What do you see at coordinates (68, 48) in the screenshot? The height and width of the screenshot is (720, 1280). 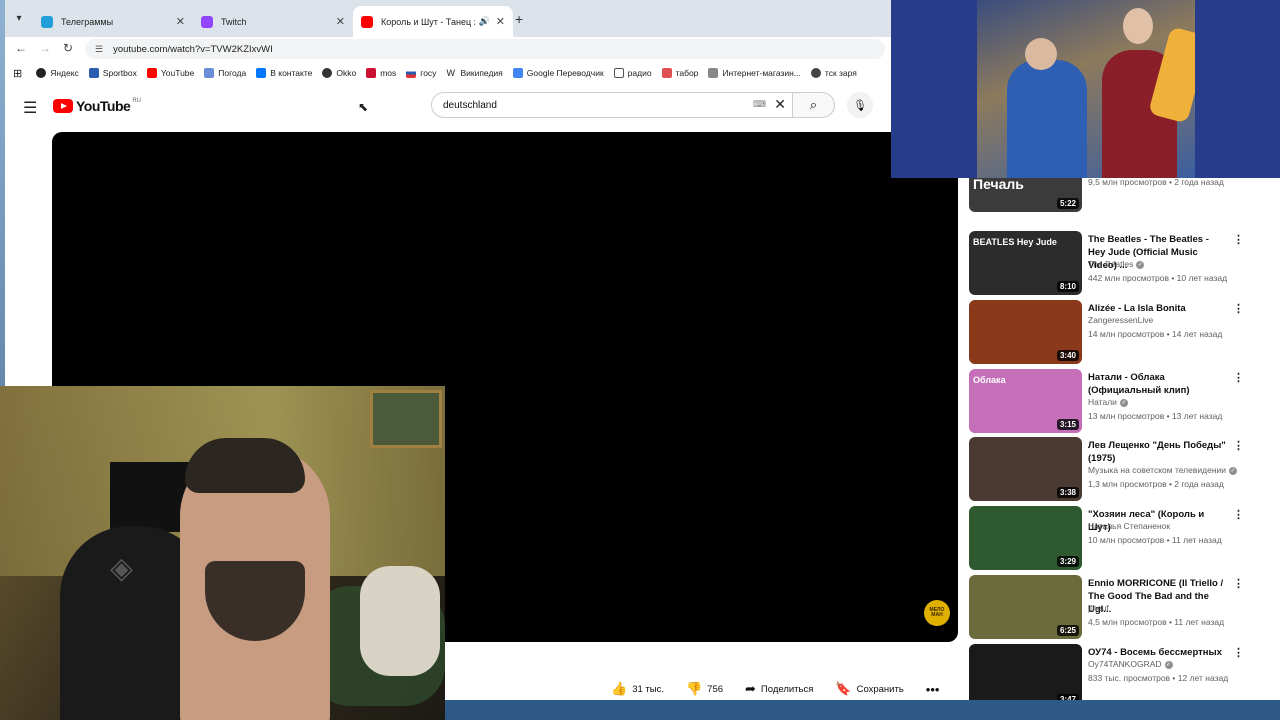 I see `reload-icon: ↻` at bounding box center [68, 48].